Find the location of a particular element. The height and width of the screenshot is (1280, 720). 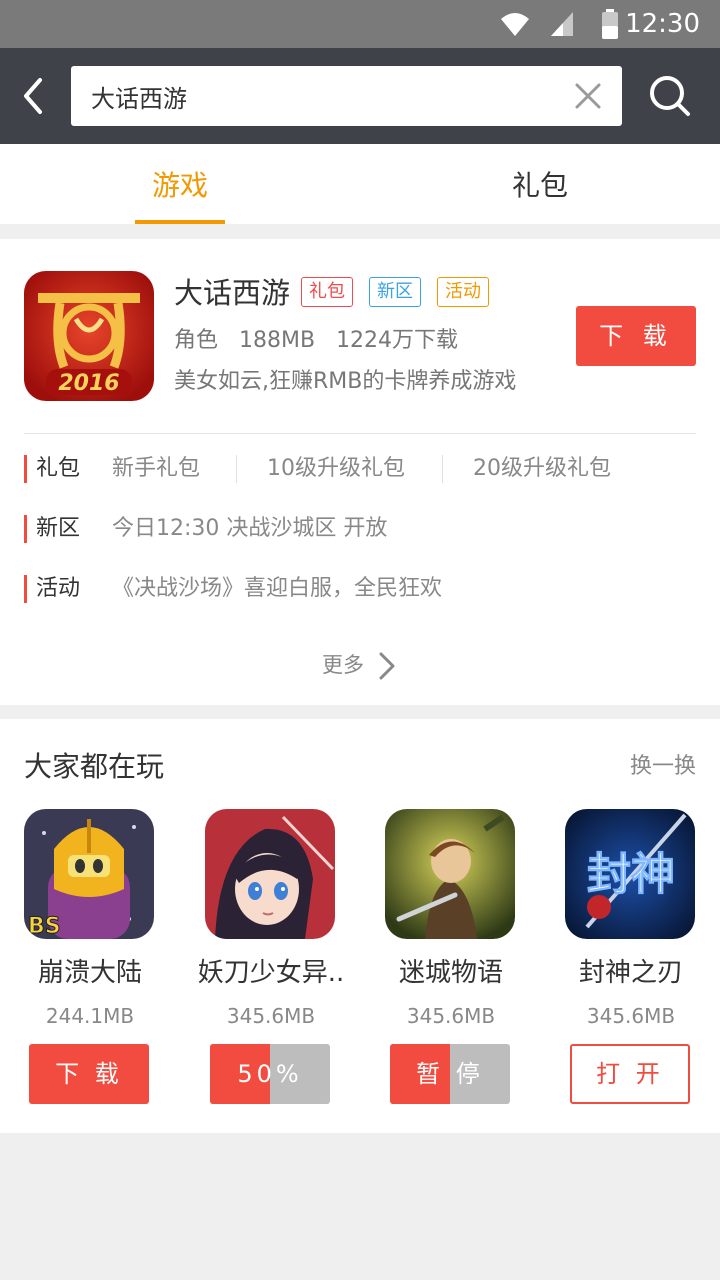

progress-label: 50% is located at coordinates (270, 1074).